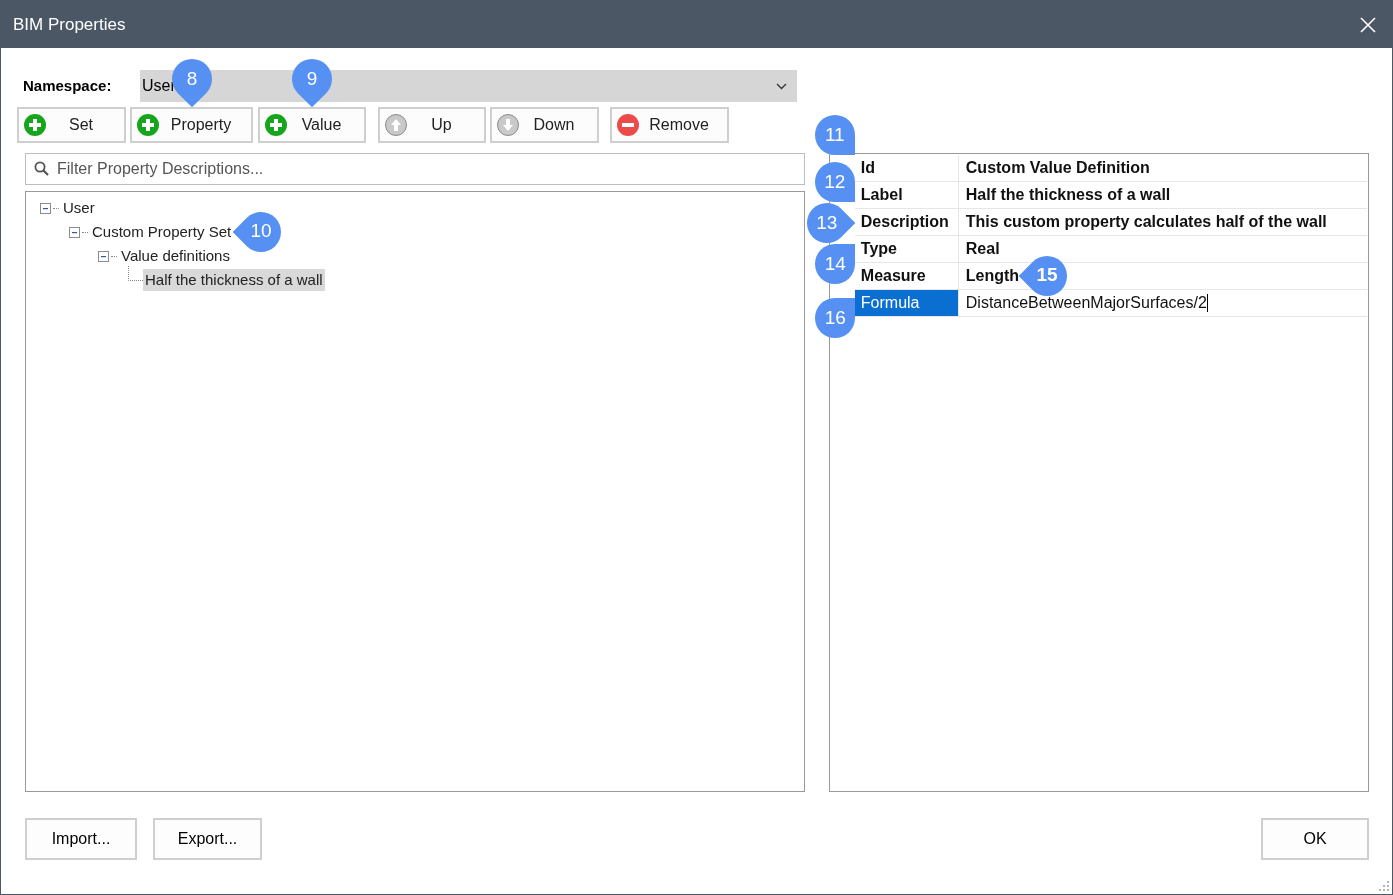  Describe the element at coordinates (1368, 24) in the screenshot. I see `close-icon` at that location.